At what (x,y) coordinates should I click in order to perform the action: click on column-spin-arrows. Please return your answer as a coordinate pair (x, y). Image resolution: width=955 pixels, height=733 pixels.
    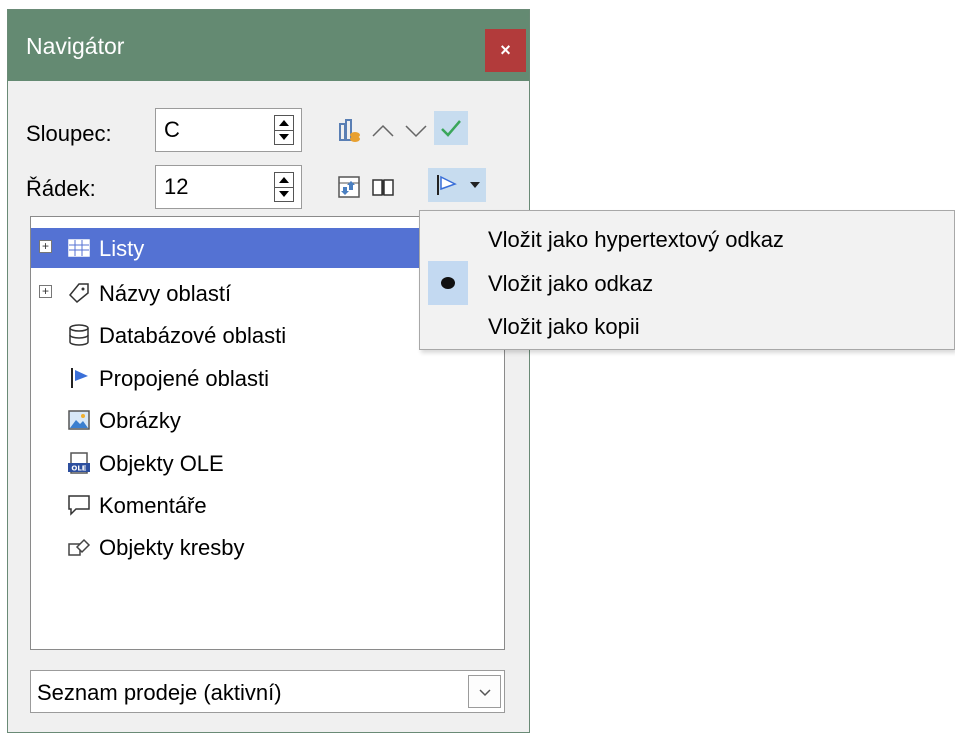
    Looking at the image, I should click on (284, 130).